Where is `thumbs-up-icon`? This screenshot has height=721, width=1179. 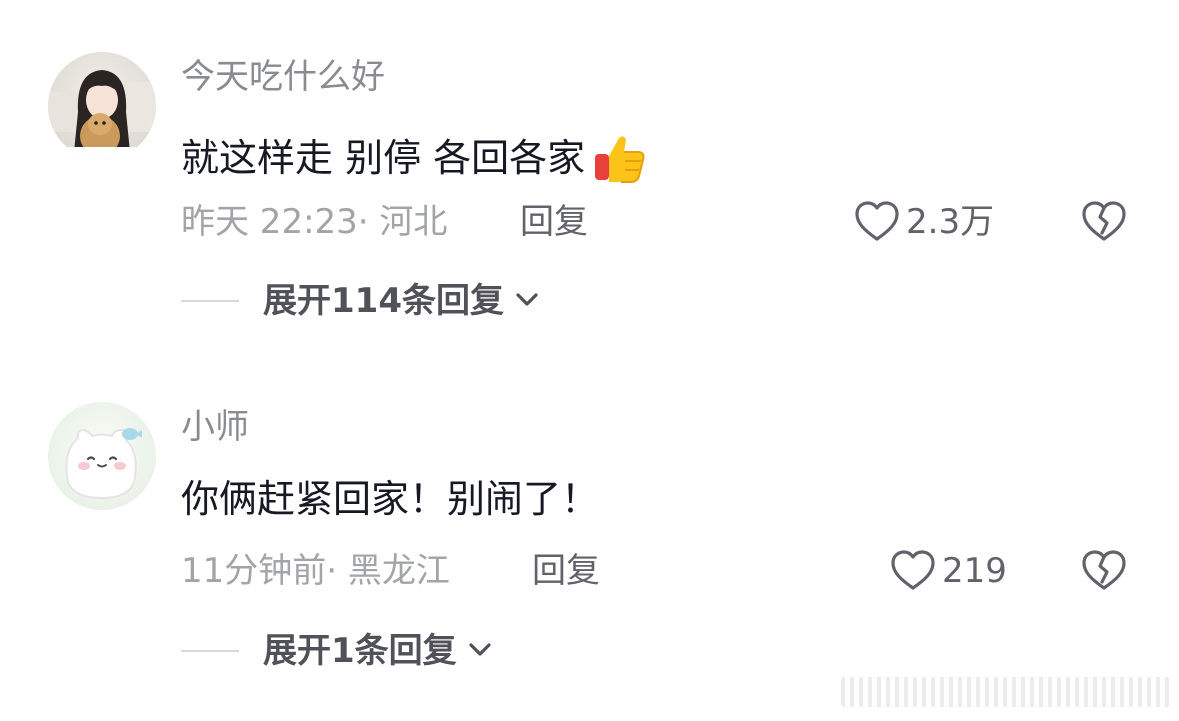 thumbs-up-icon is located at coordinates (619, 158).